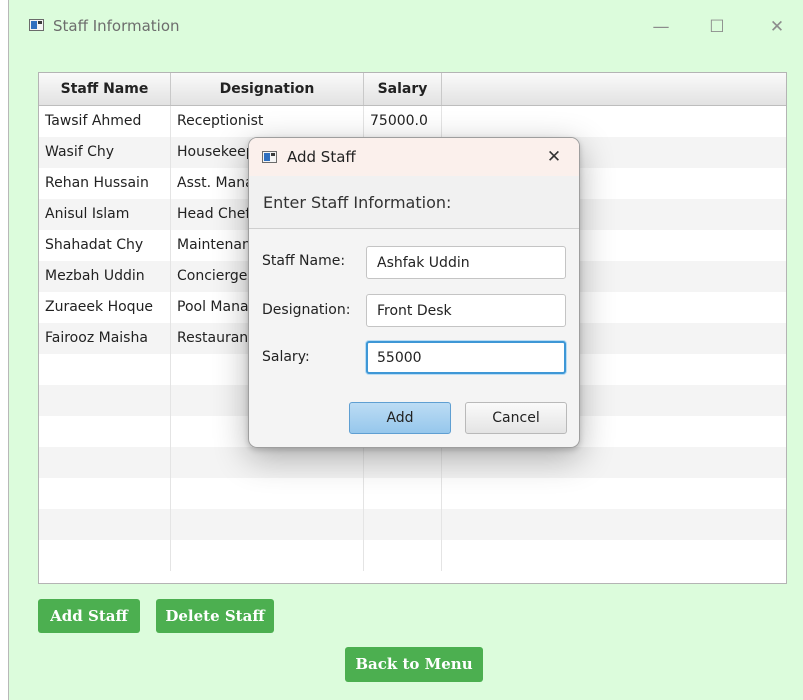 The height and width of the screenshot is (700, 803). What do you see at coordinates (400, 418) in the screenshot?
I see `dialog-add-button: Add` at bounding box center [400, 418].